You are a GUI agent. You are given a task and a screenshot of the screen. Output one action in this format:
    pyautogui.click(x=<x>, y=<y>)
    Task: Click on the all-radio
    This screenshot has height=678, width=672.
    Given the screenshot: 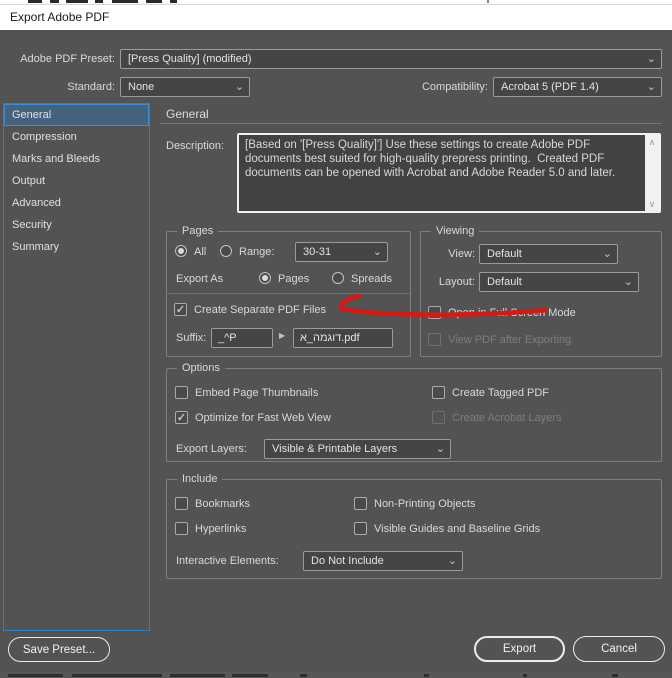 What is the action you would take?
    pyautogui.click(x=181, y=251)
    